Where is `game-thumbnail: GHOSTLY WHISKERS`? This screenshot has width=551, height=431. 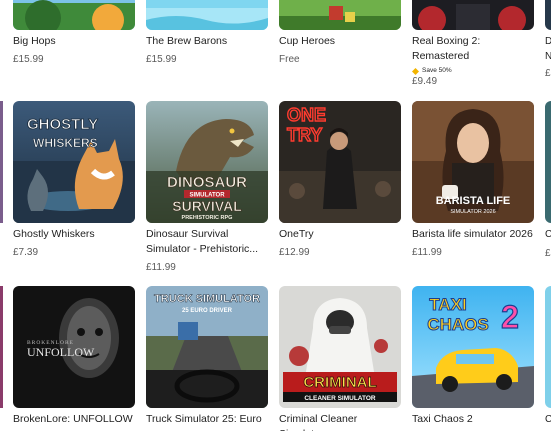
game-thumbnail: GHOSTLY WHISKERS is located at coordinates (74, 162).